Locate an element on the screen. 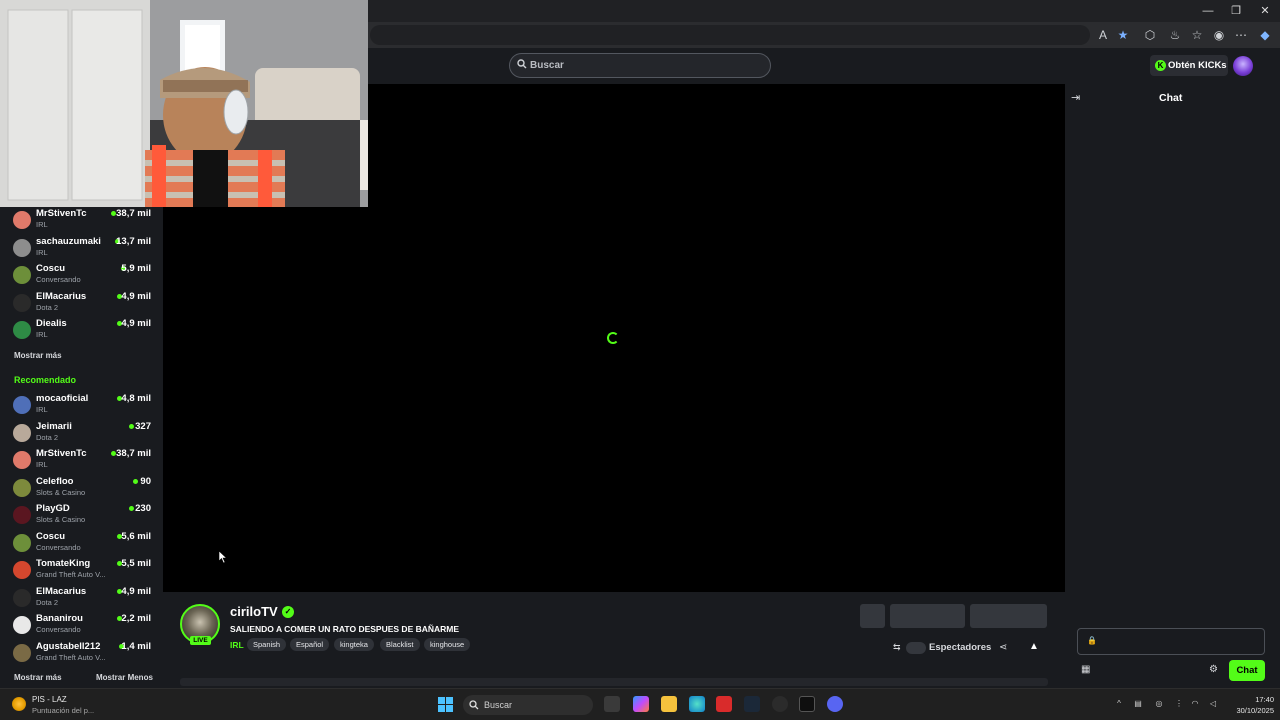  viewer-count: 230 is located at coordinates (143, 508).